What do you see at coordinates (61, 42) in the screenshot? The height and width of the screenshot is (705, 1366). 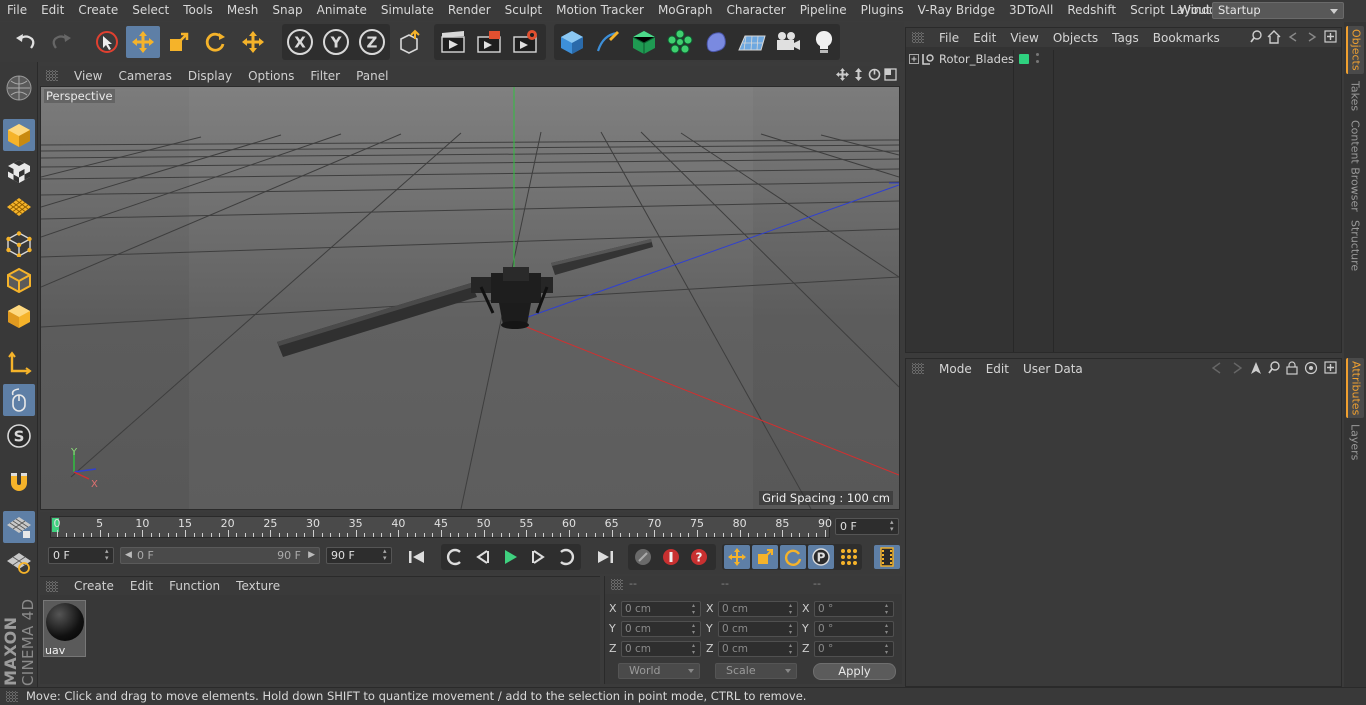 I see `redo-icon` at bounding box center [61, 42].